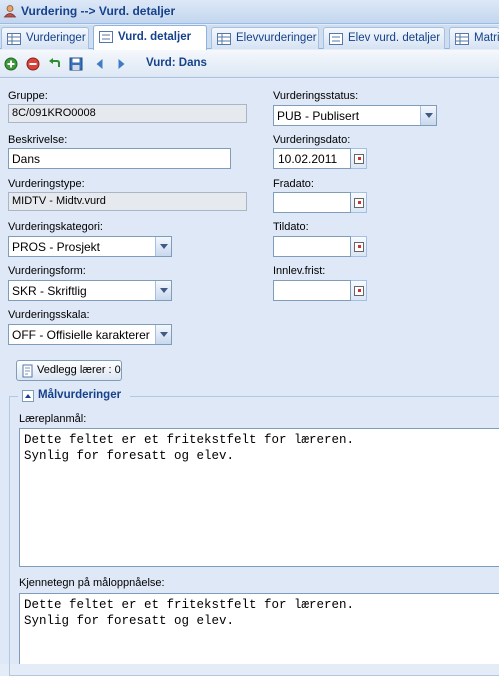 This screenshot has height=676, width=499. I want to click on vurderingstype-field: MIDTV - Midtv.vurd, so click(127, 201).